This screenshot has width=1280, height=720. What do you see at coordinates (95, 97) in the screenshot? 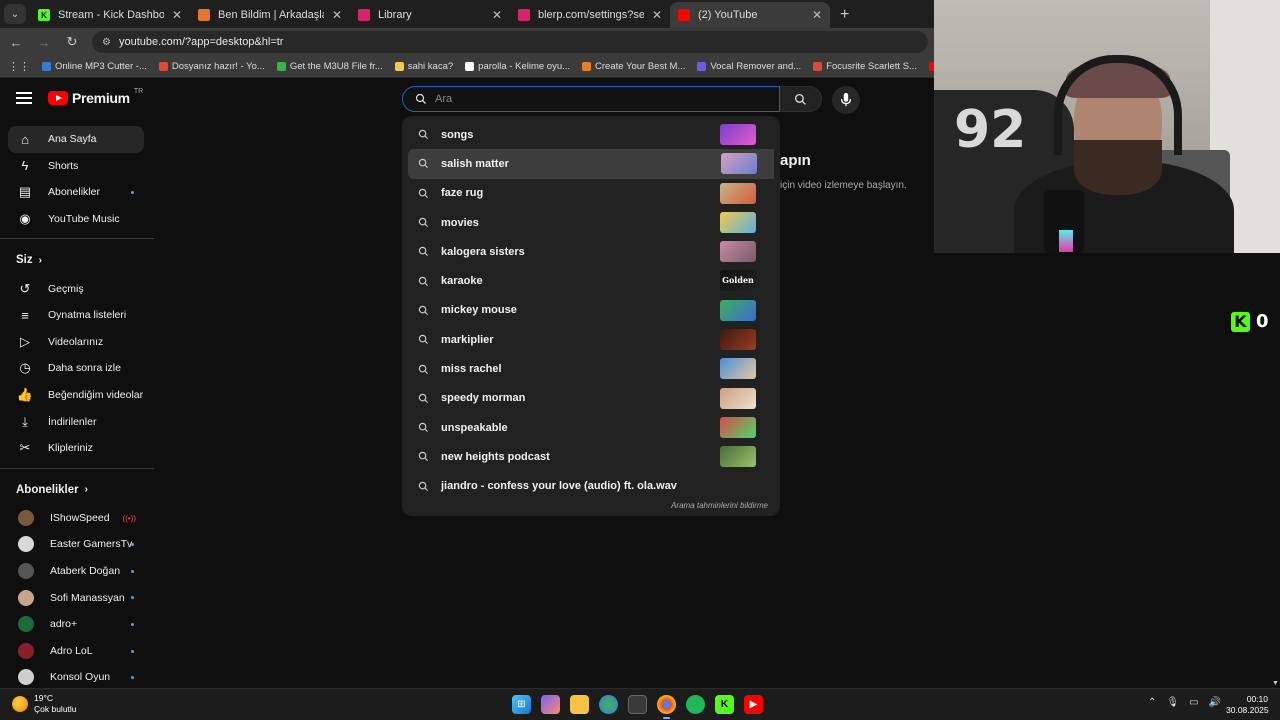
I see `youtube-logo: Premium TR` at bounding box center [95, 97].